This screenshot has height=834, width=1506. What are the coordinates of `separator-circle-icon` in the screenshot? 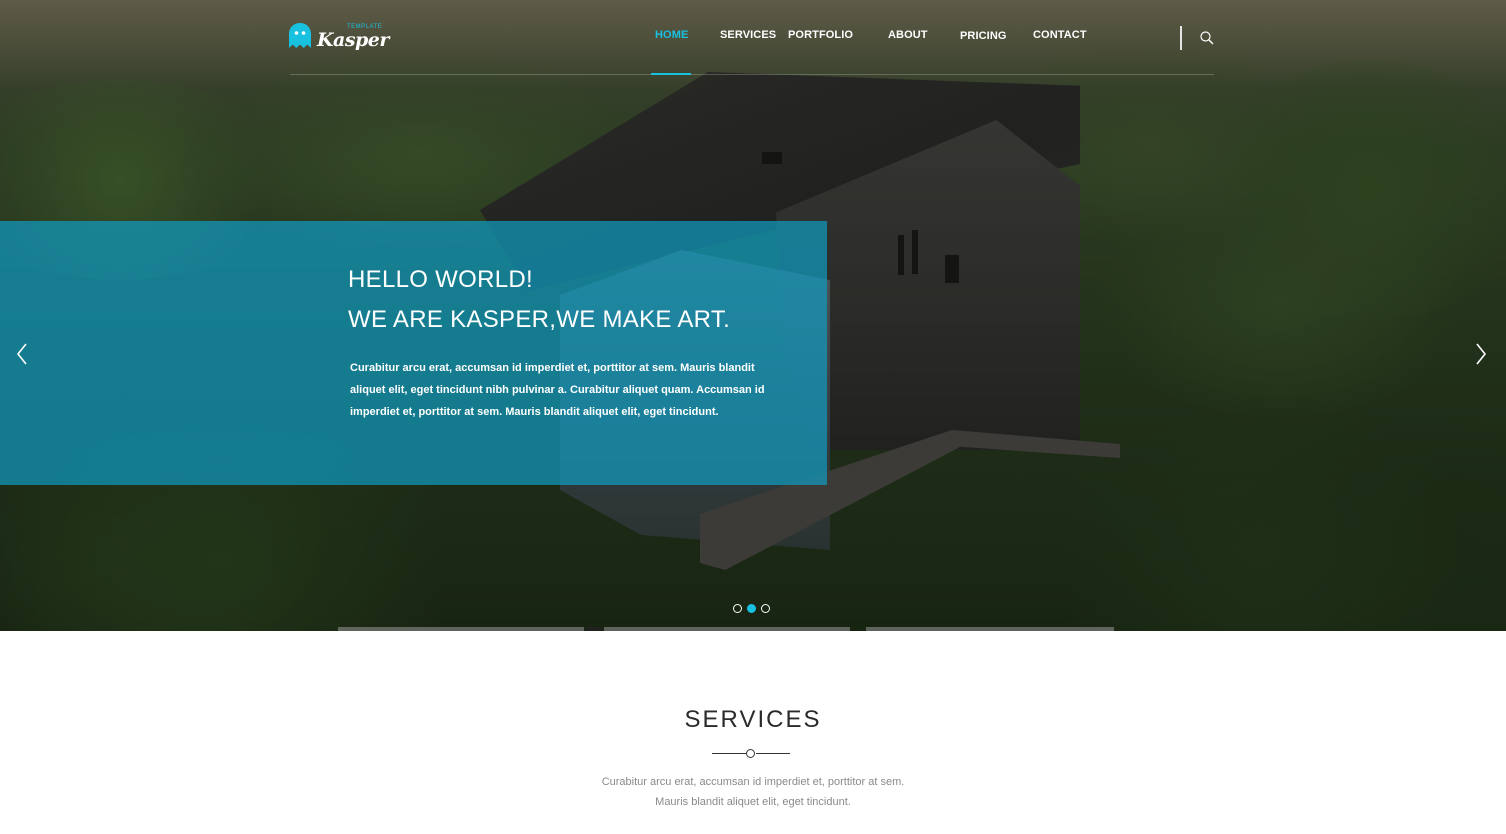 It's located at (750, 753).